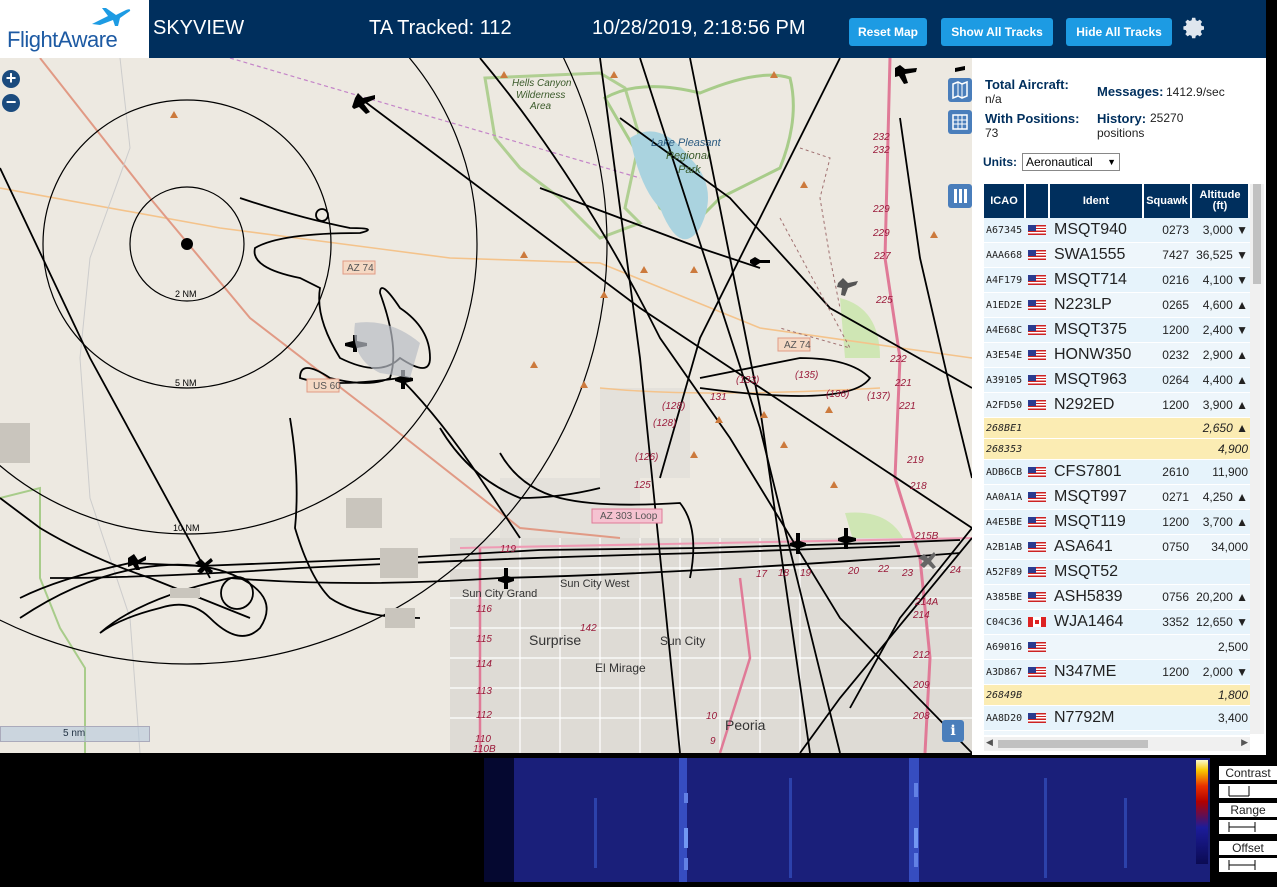 The width and height of the screenshot is (1277, 887). What do you see at coordinates (11, 102) in the screenshot?
I see `zoom-out-button: −` at bounding box center [11, 102].